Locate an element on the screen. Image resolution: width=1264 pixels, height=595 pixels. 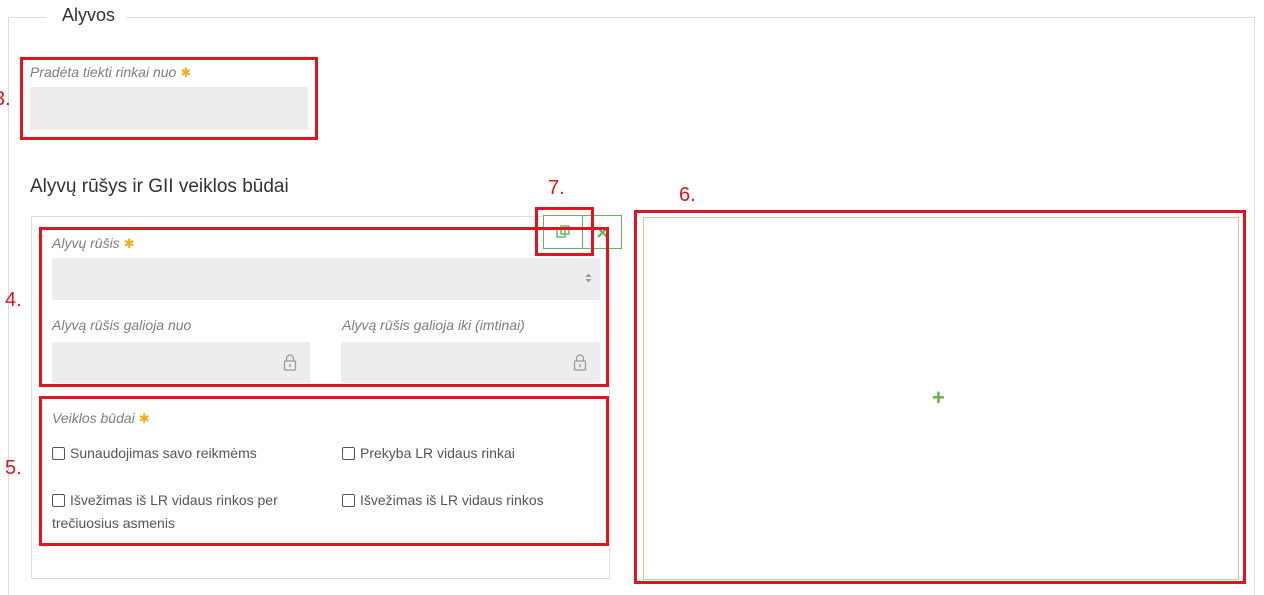
fieldset-border-top-right is located at coordinates (690, 17).